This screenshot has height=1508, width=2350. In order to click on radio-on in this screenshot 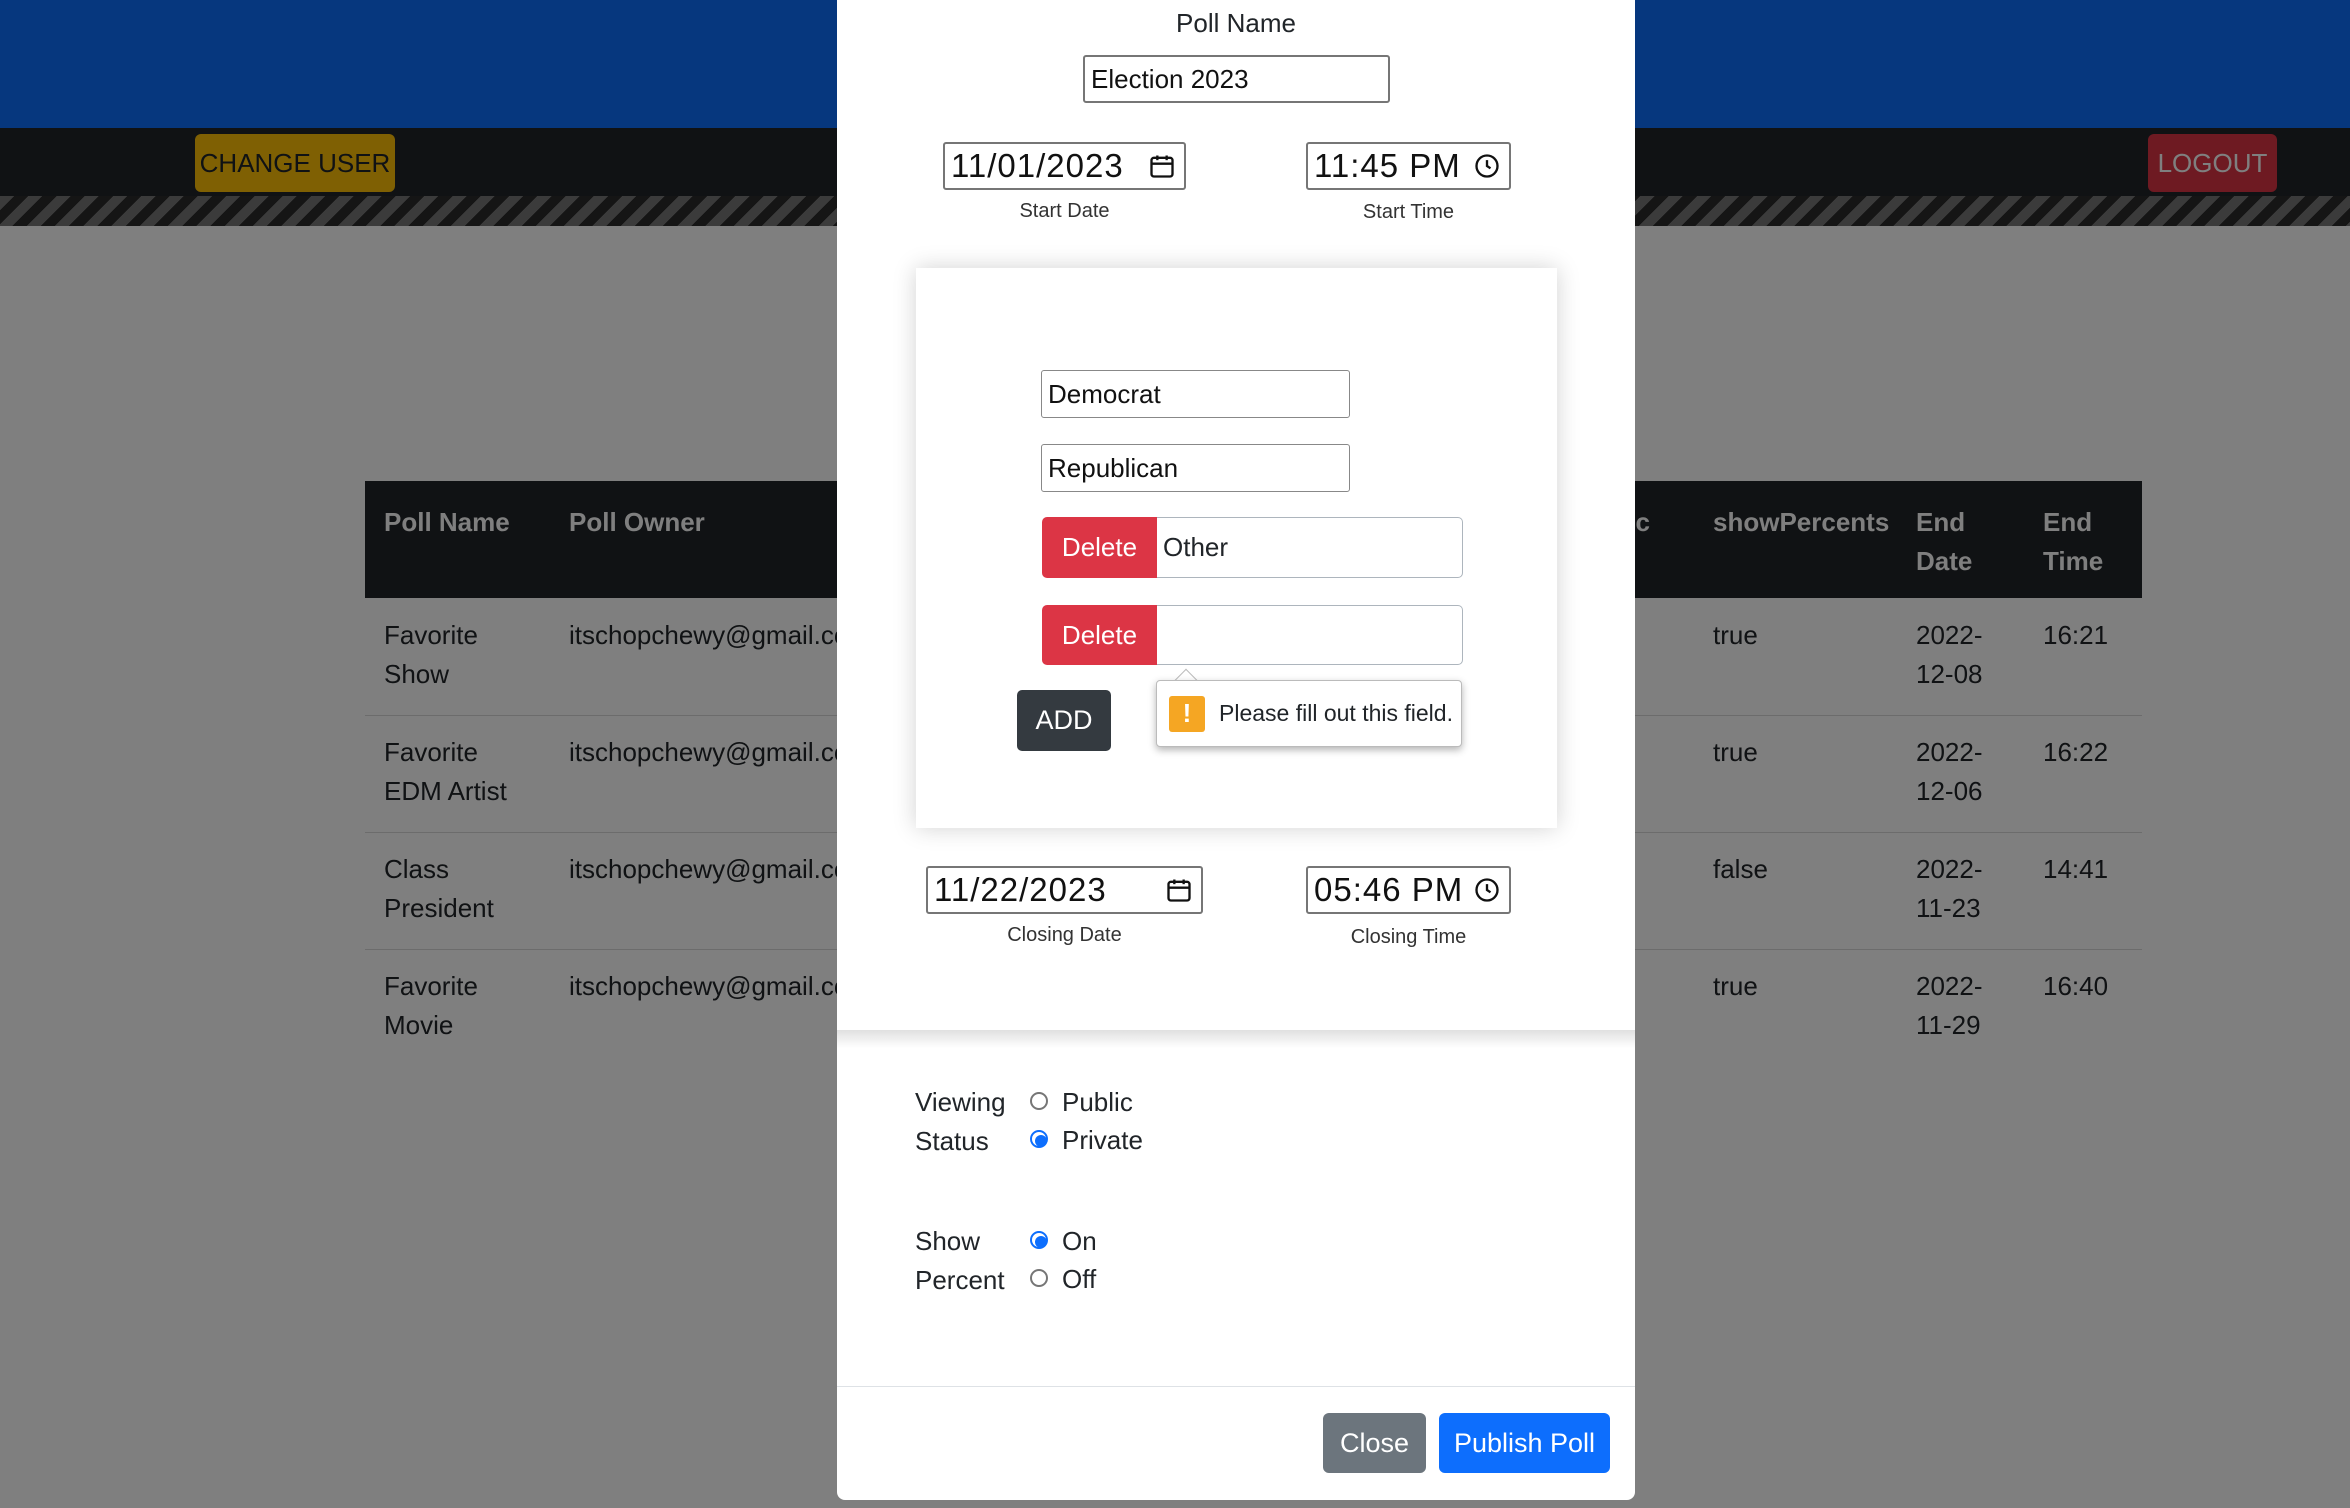, I will do `click(1039, 1240)`.